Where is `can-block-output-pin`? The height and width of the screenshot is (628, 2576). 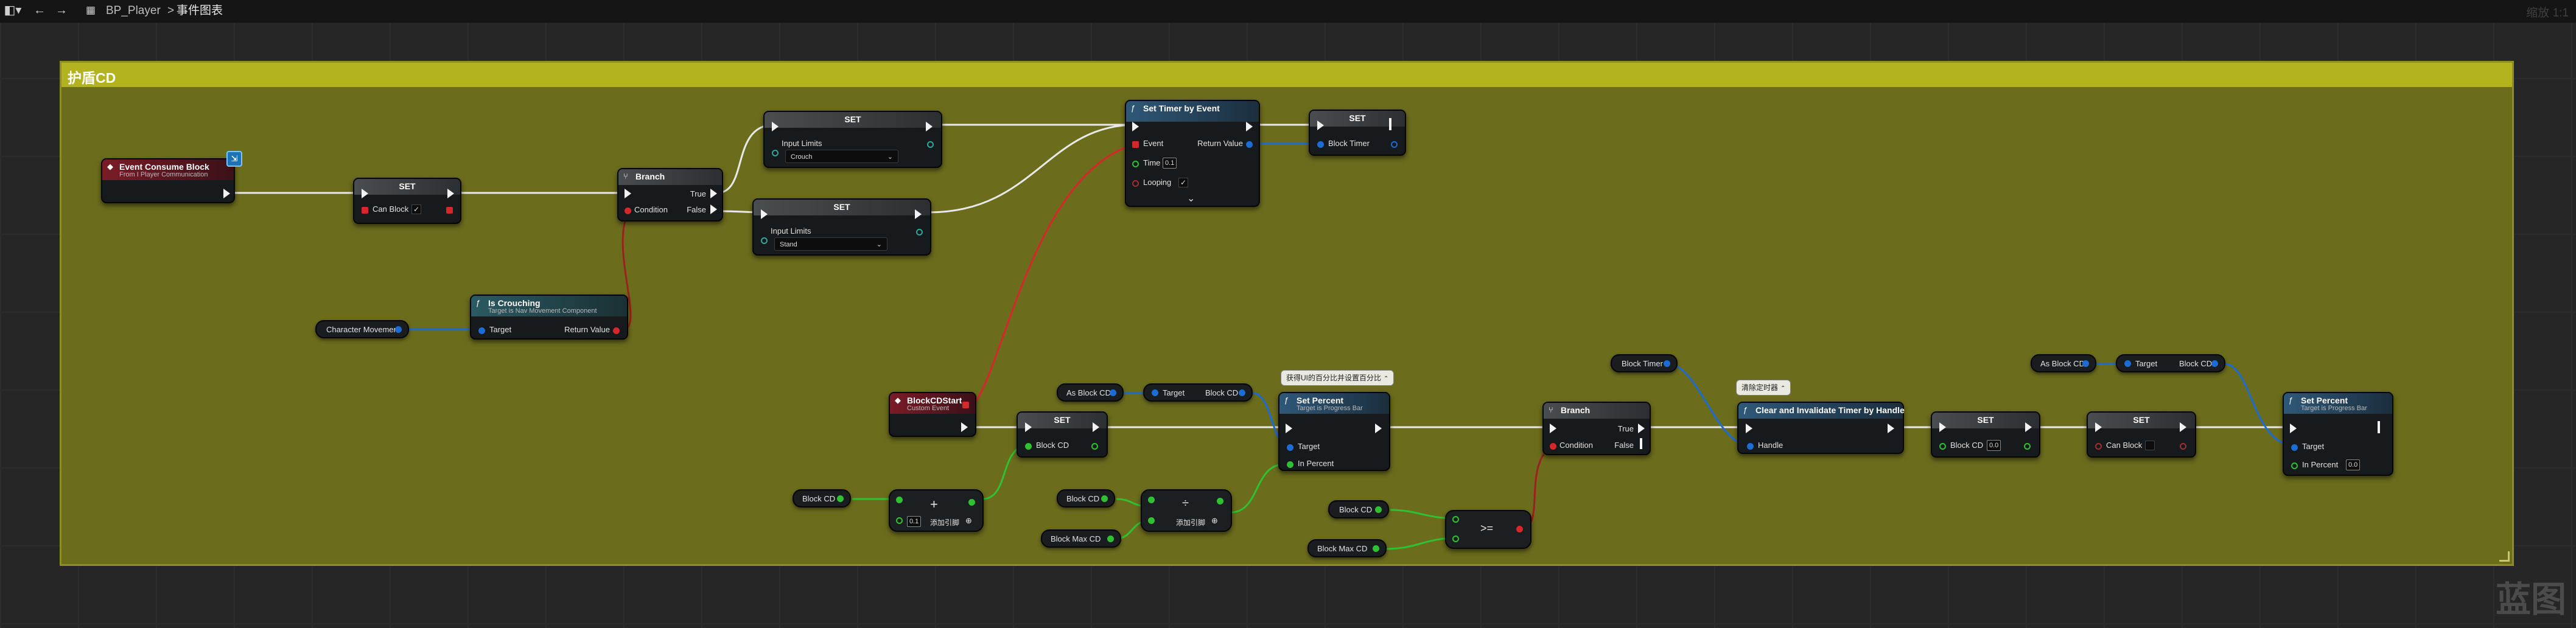
can-block-output-pin is located at coordinates (449, 210).